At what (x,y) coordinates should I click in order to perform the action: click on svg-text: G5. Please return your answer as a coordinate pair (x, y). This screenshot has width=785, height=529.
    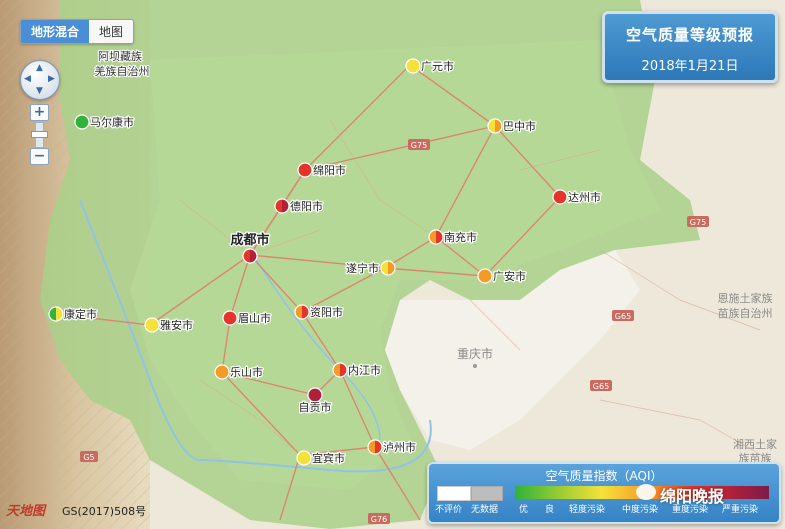
    Looking at the image, I should click on (88, 457).